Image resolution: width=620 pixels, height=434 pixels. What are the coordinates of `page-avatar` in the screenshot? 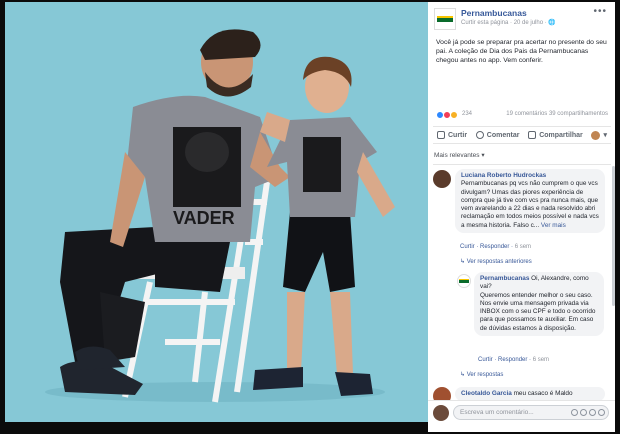 It's located at (445, 19).